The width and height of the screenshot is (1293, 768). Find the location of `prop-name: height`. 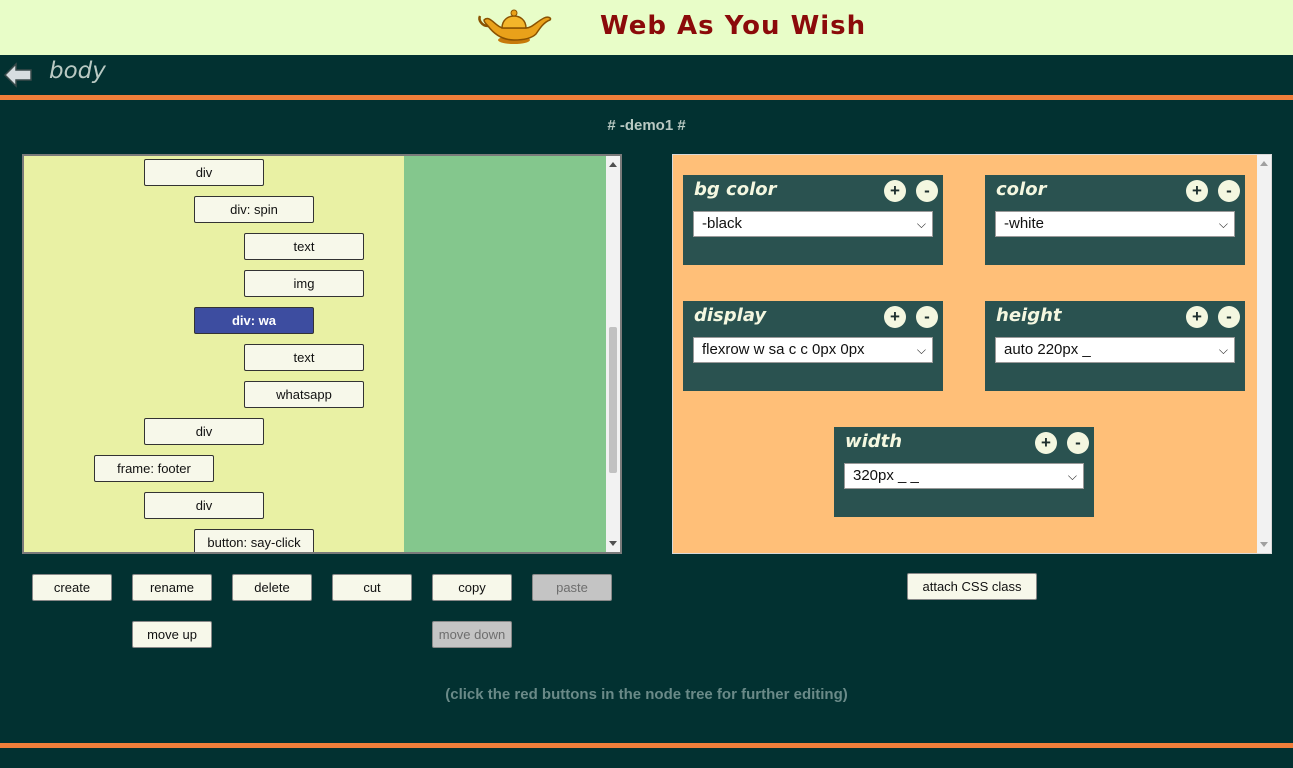

prop-name: height is located at coordinates (1029, 315).